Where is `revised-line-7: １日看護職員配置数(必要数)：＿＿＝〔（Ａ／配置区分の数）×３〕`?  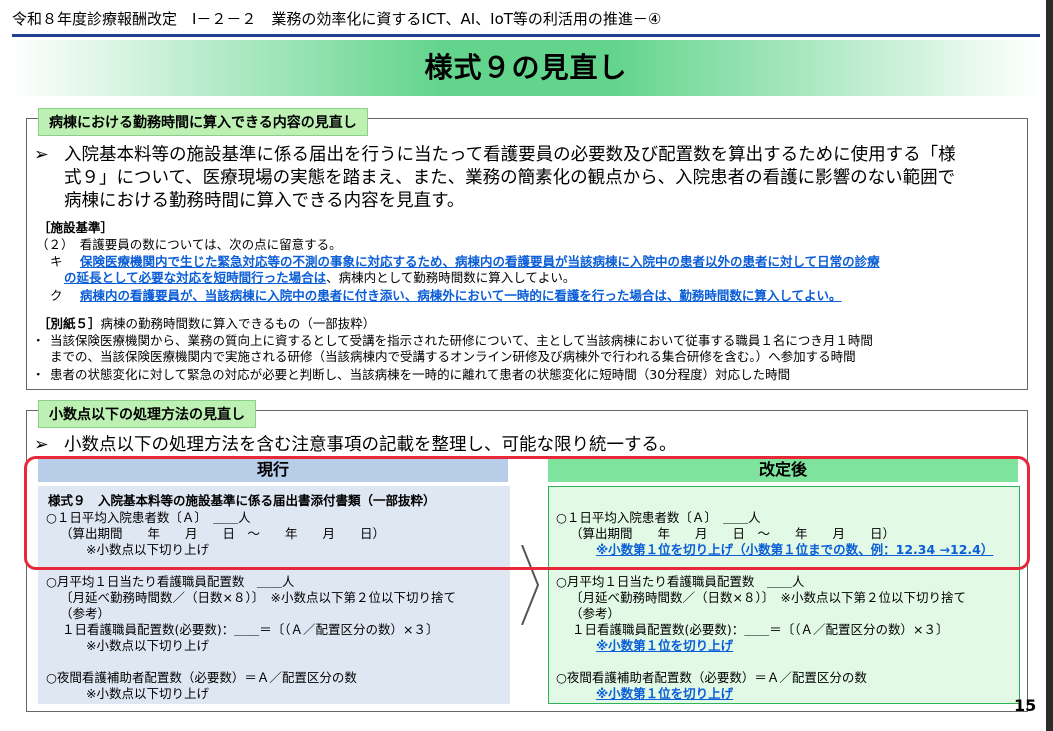 revised-line-7: １日看護職員配置数(必要数)：＿＿＝〔（Ａ／配置区分の数）×３〕 is located at coordinates (760, 629).